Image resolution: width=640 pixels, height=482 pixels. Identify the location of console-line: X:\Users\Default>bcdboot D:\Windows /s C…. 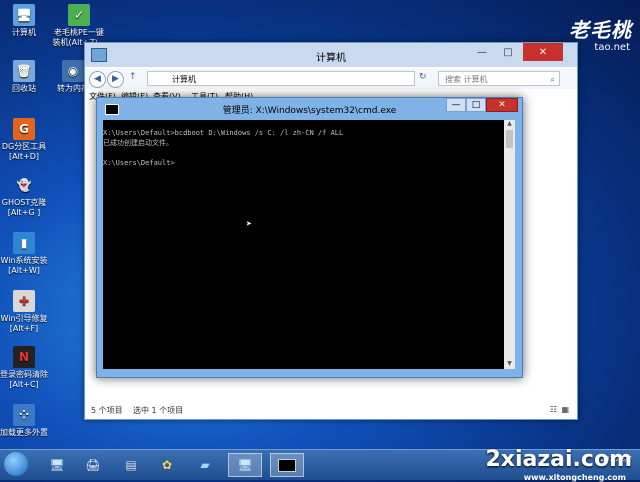
(223, 133).